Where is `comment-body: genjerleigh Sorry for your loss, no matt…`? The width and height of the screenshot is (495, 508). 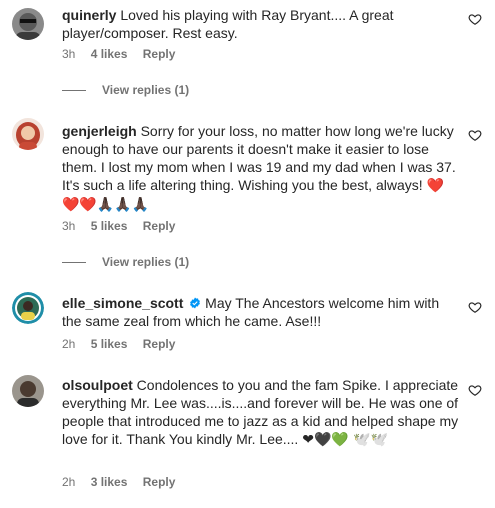 comment-body: genjerleigh Sorry for your loss, no matt… is located at coordinates (261, 168).